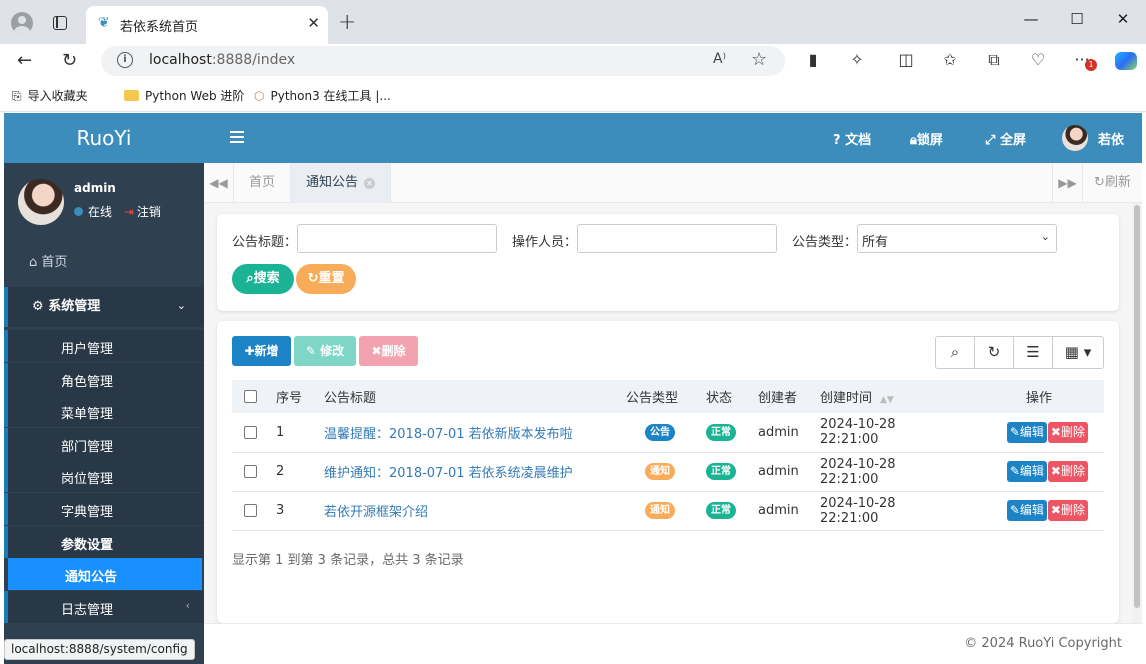  I want to click on tab-home: 首页, so click(263, 183).